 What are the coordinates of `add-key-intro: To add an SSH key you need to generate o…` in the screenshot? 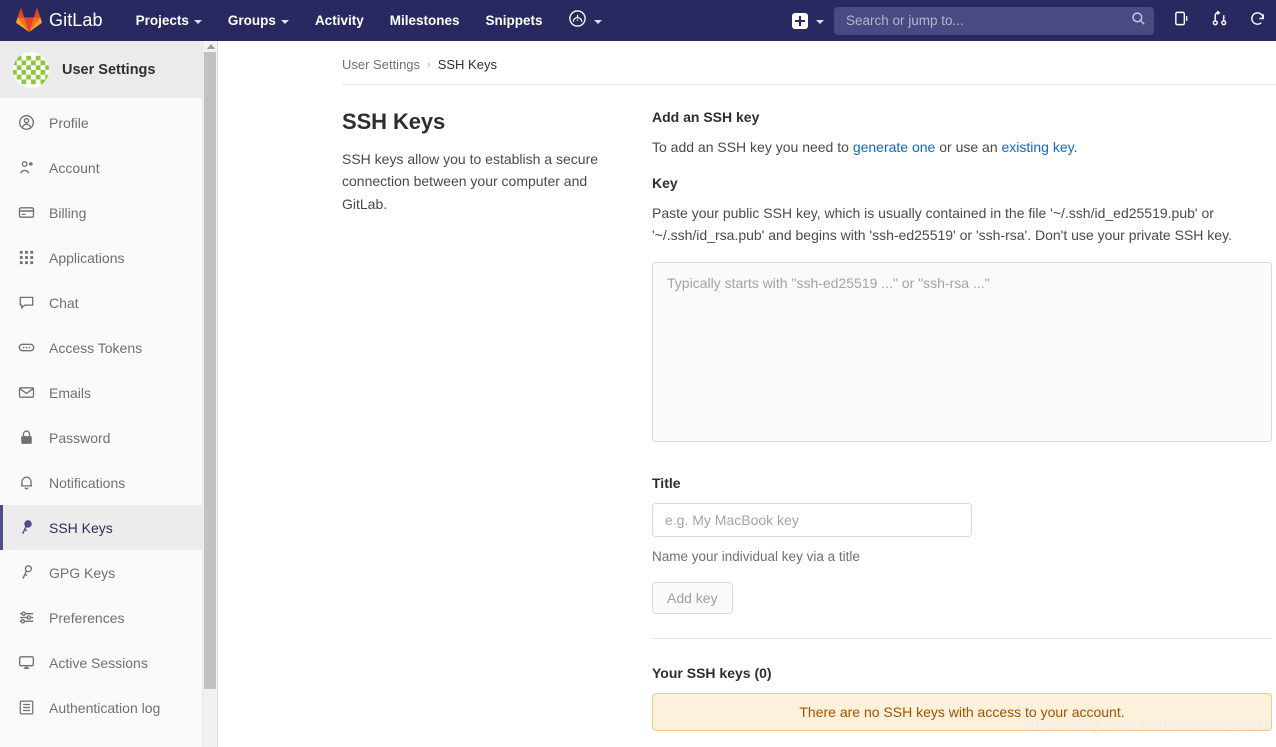 It's located at (962, 148).